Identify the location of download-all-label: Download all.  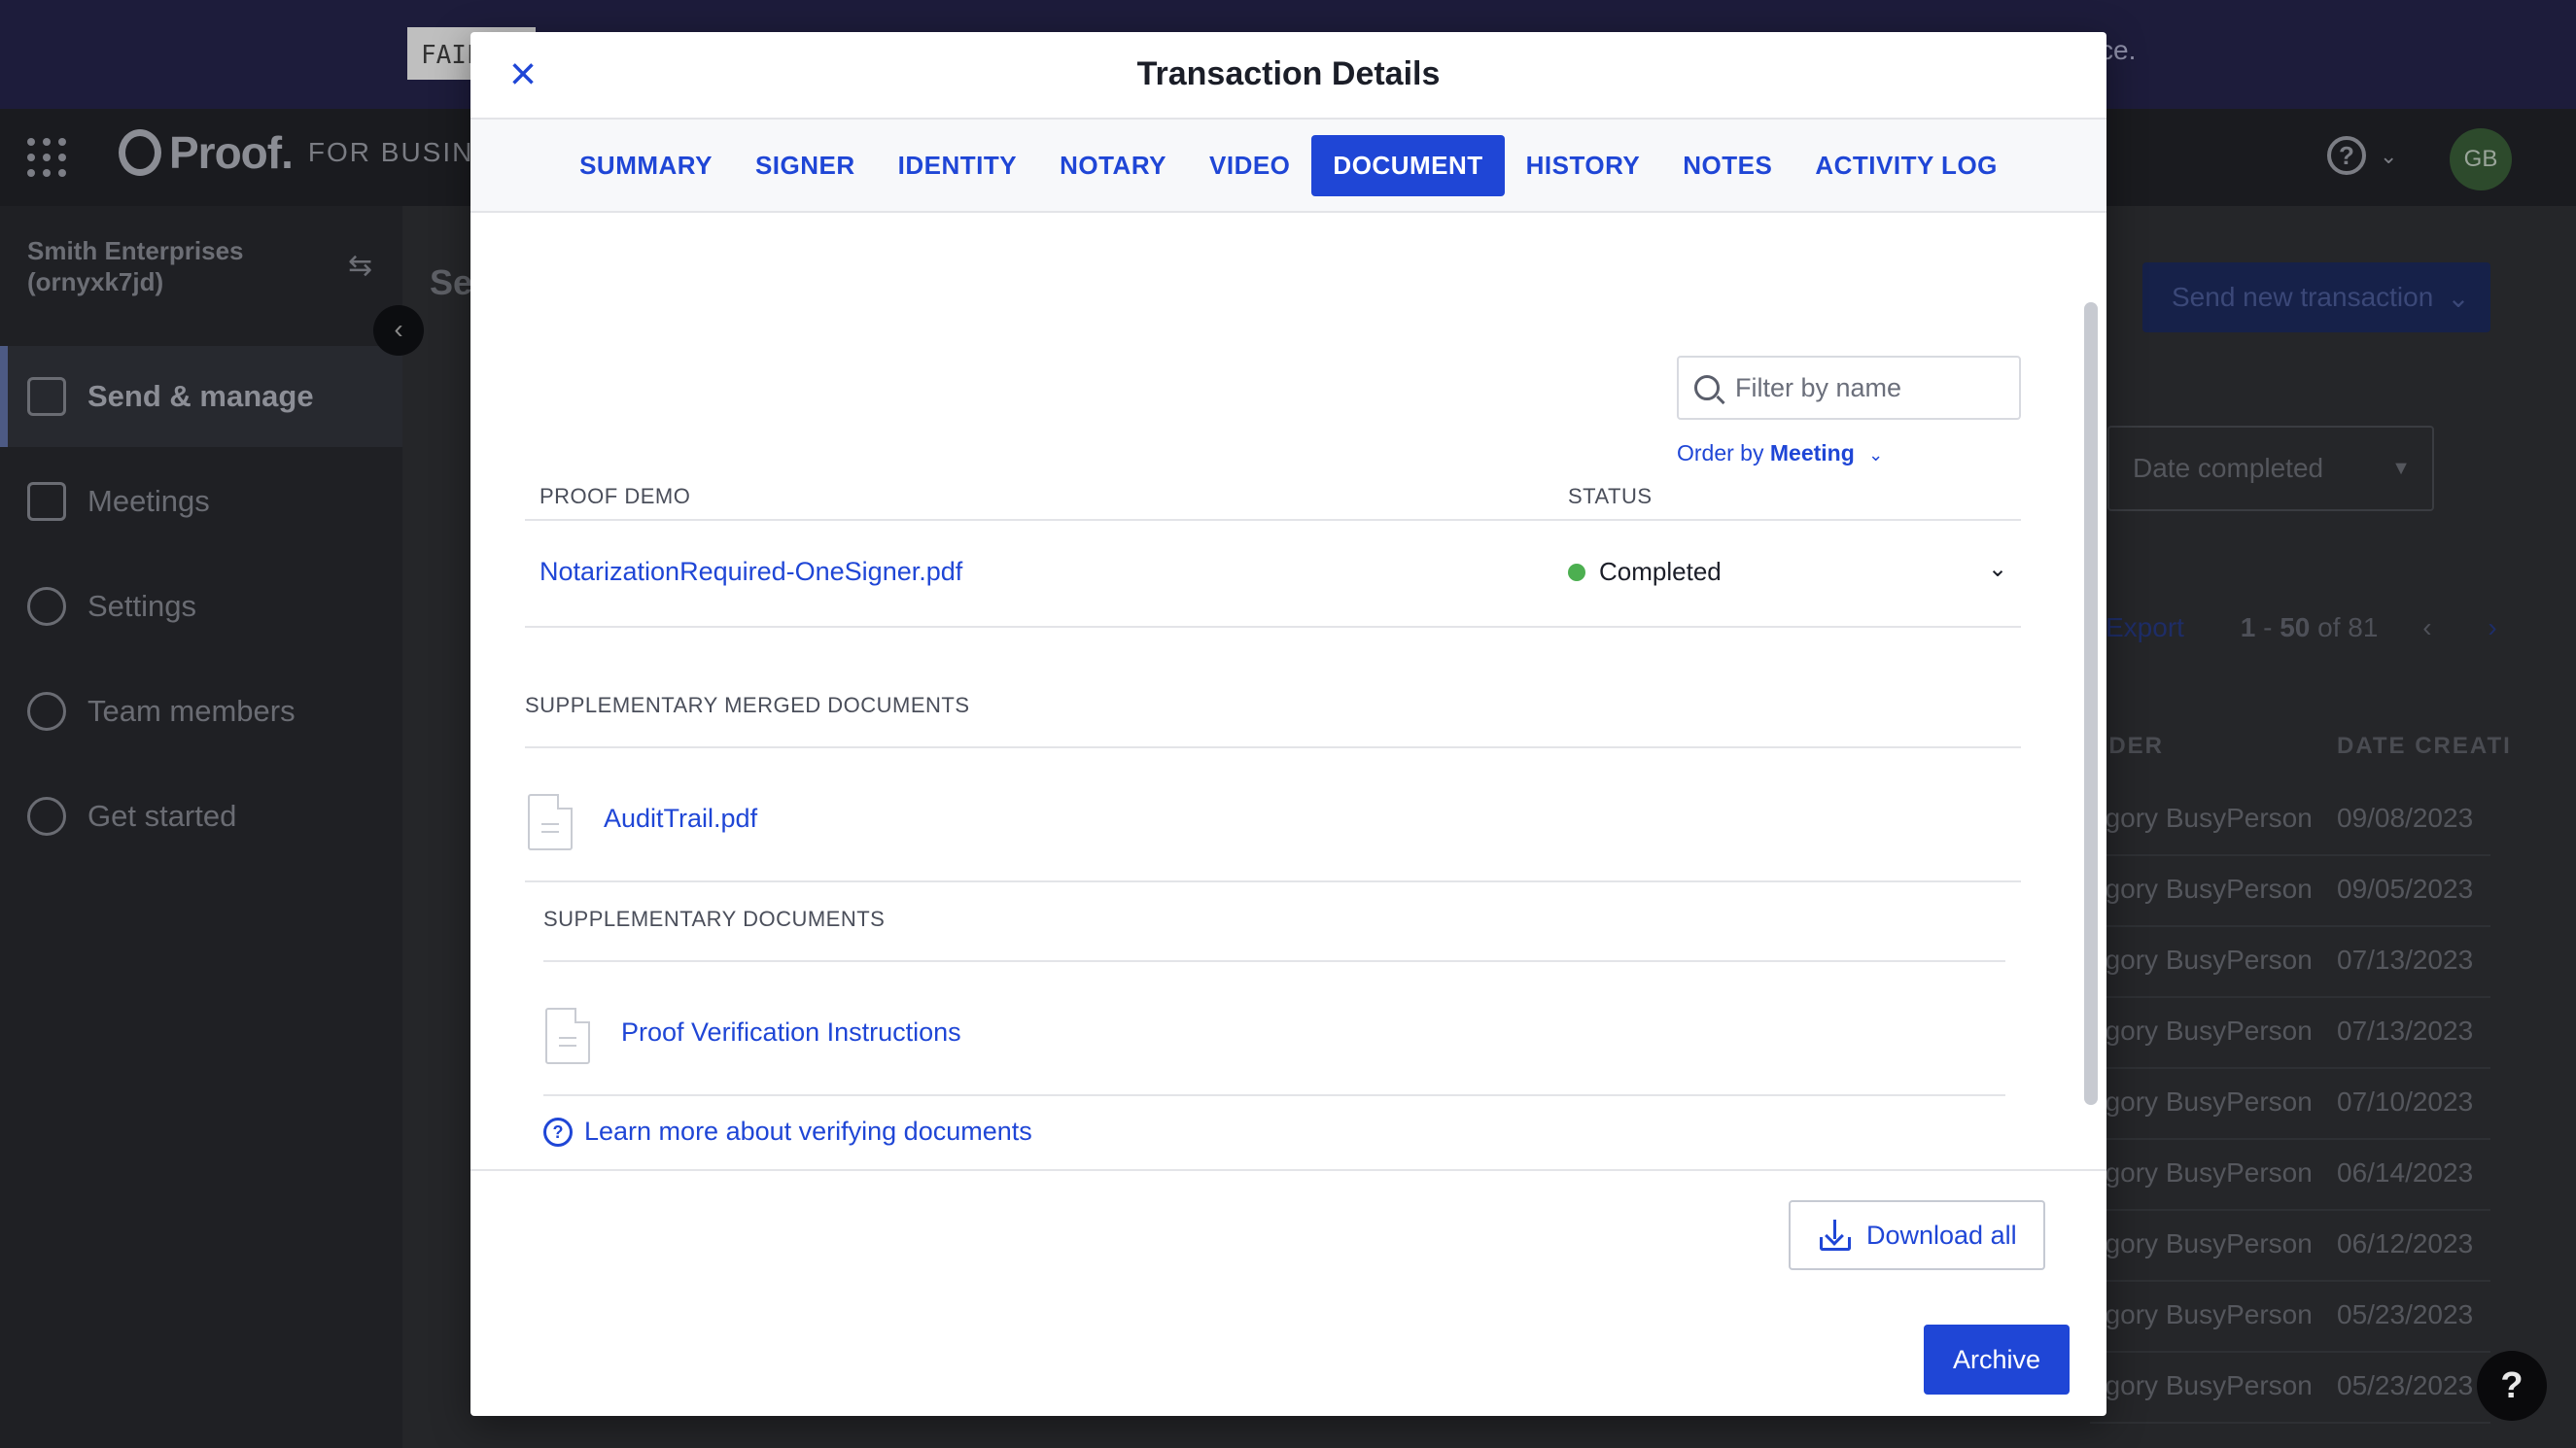
(1942, 1235).